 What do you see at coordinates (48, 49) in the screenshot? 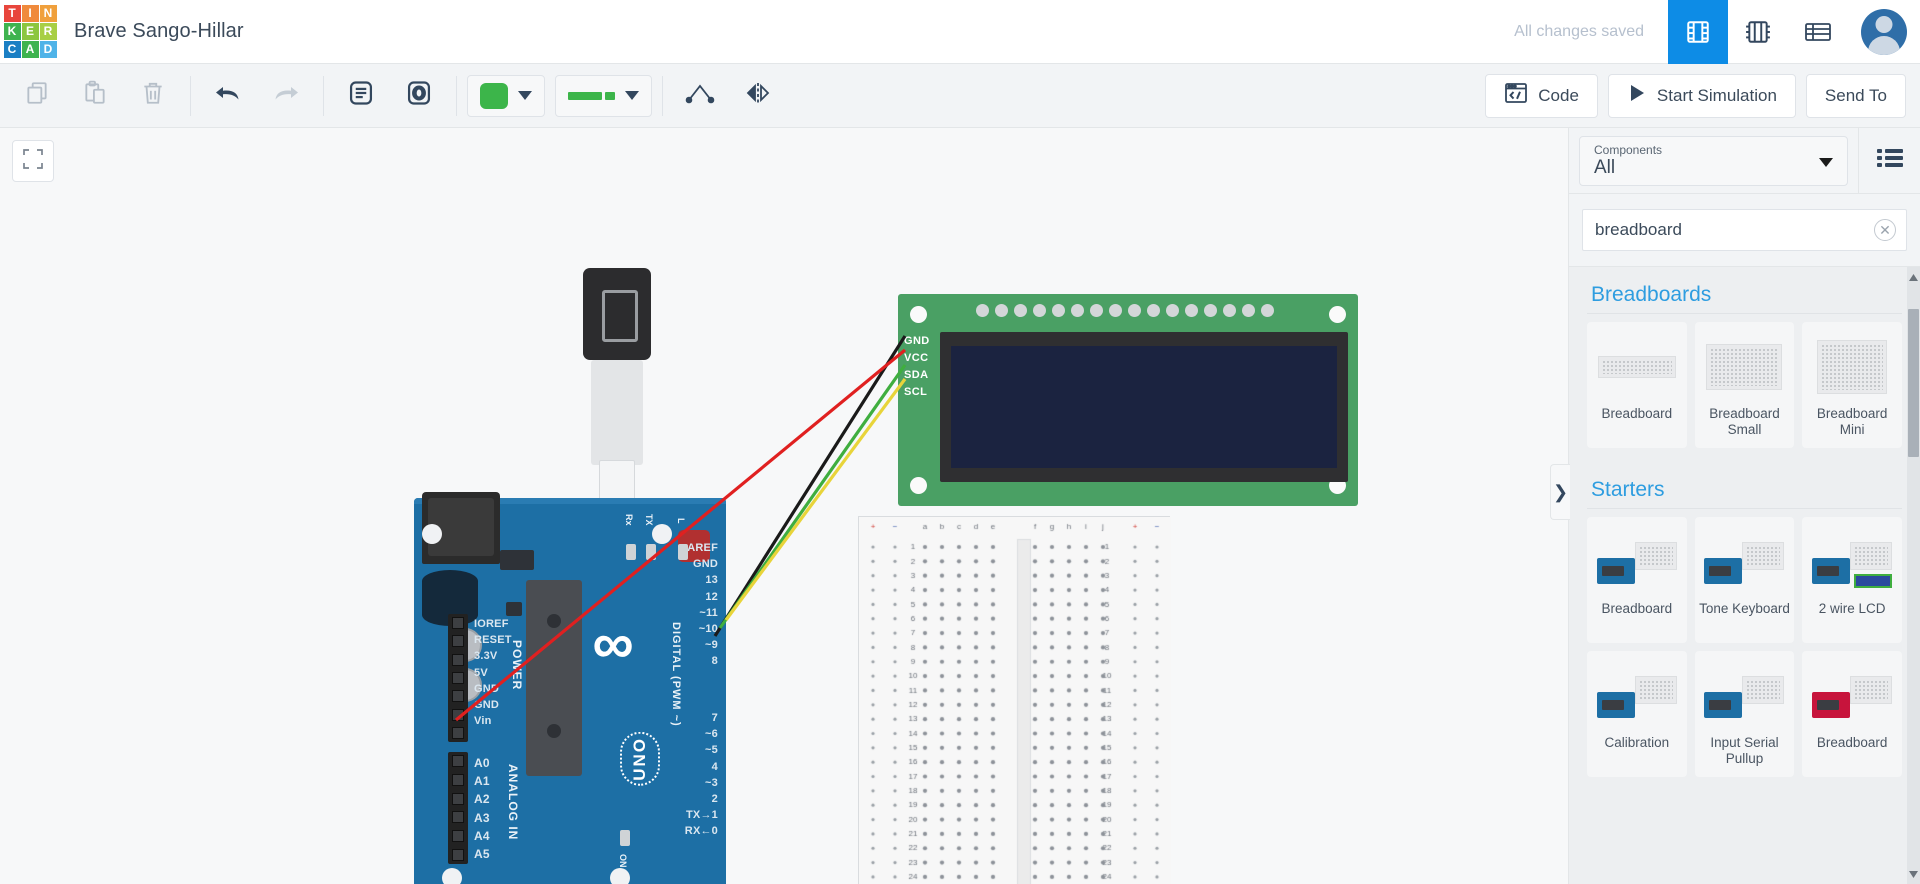
I see `logo-tile-d: D` at bounding box center [48, 49].